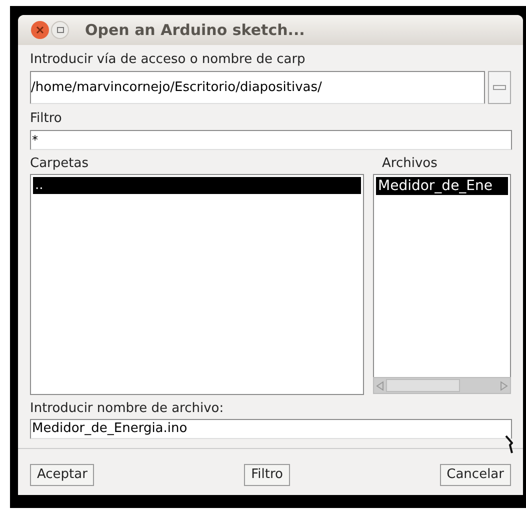  What do you see at coordinates (475, 475) in the screenshot?
I see `dialog-button: Cancelar` at bounding box center [475, 475].